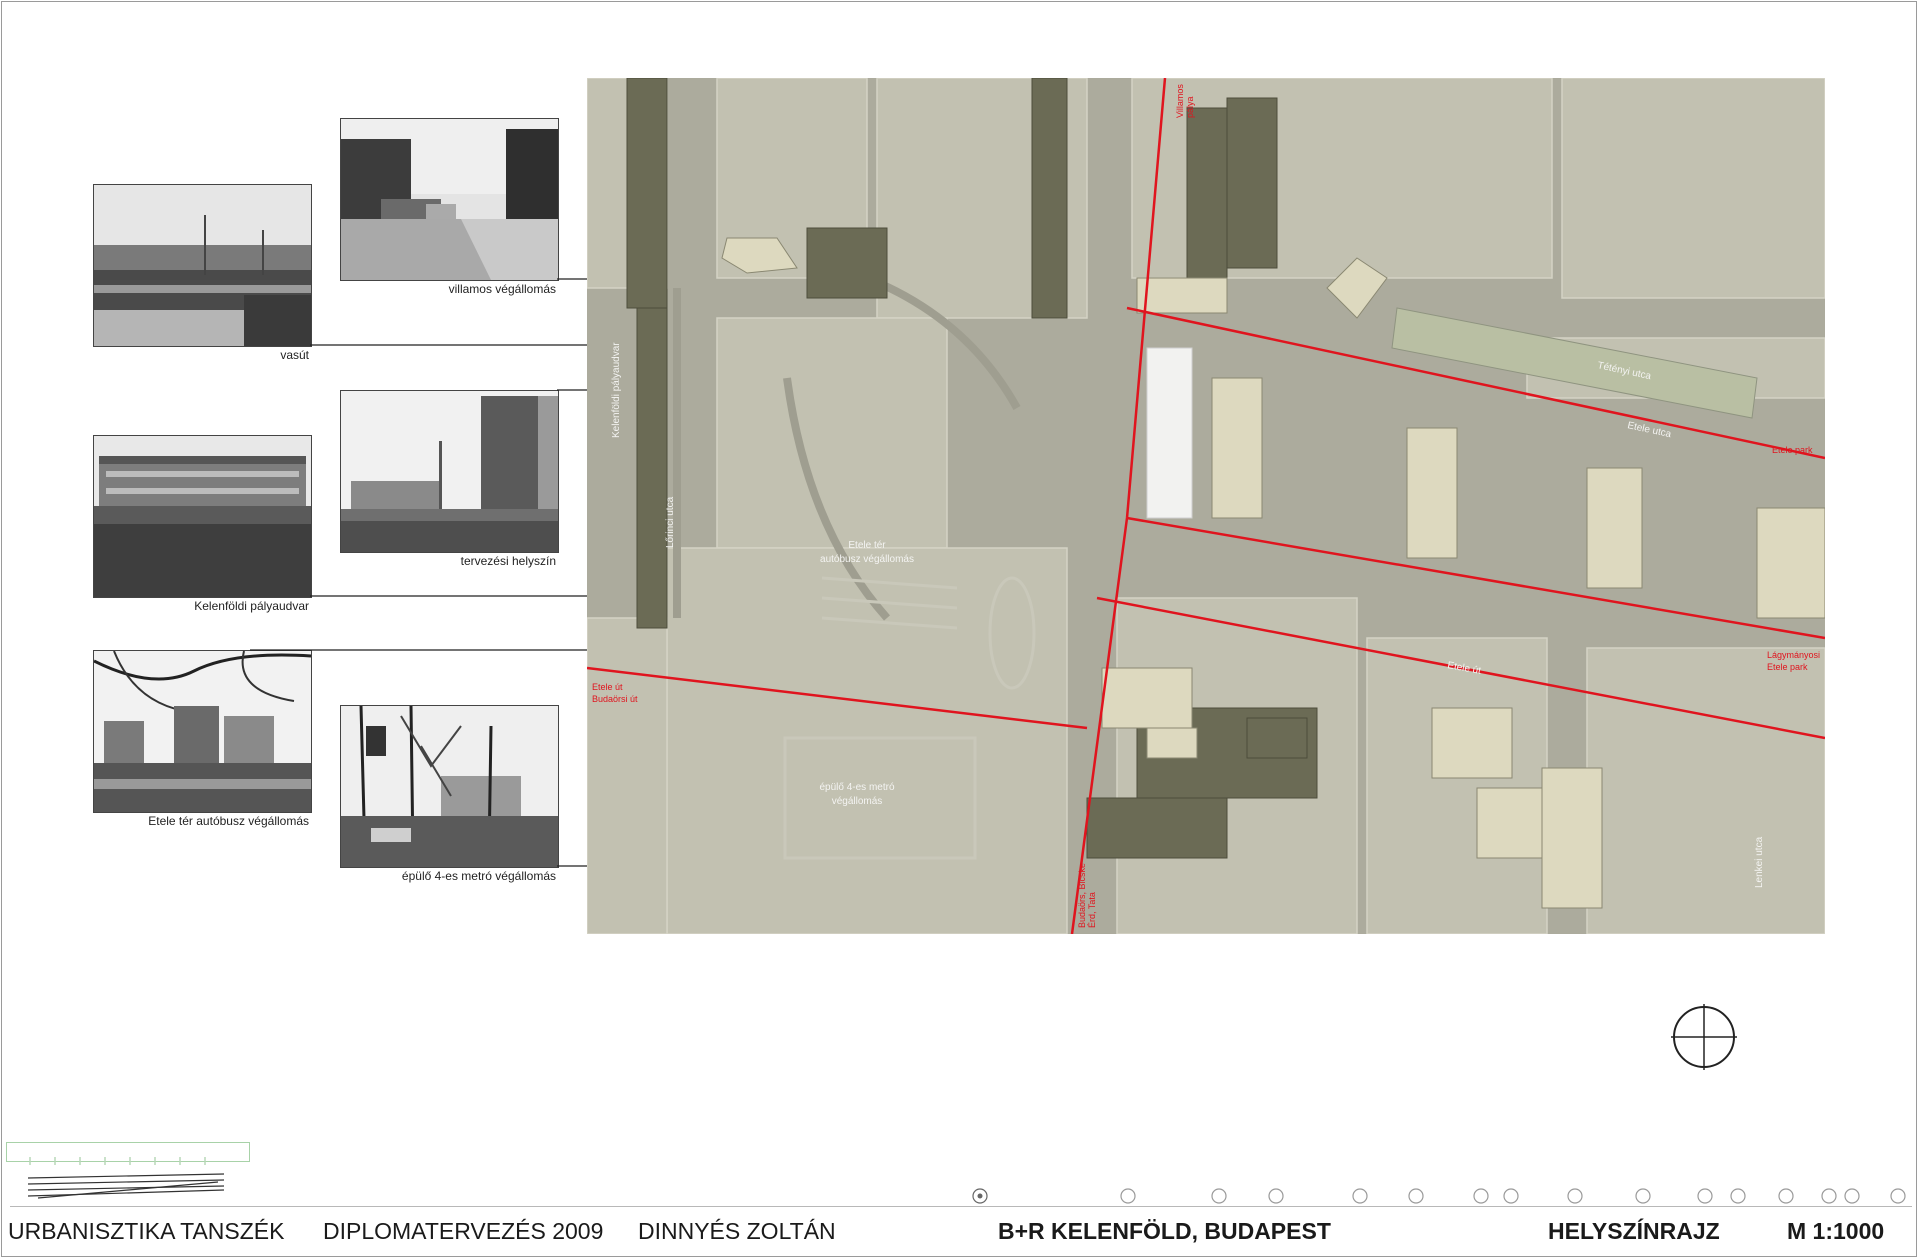 This screenshot has height=1260, width=1920. Describe the element at coordinates (202, 265) in the screenshot. I see `photo-vasut` at that location.